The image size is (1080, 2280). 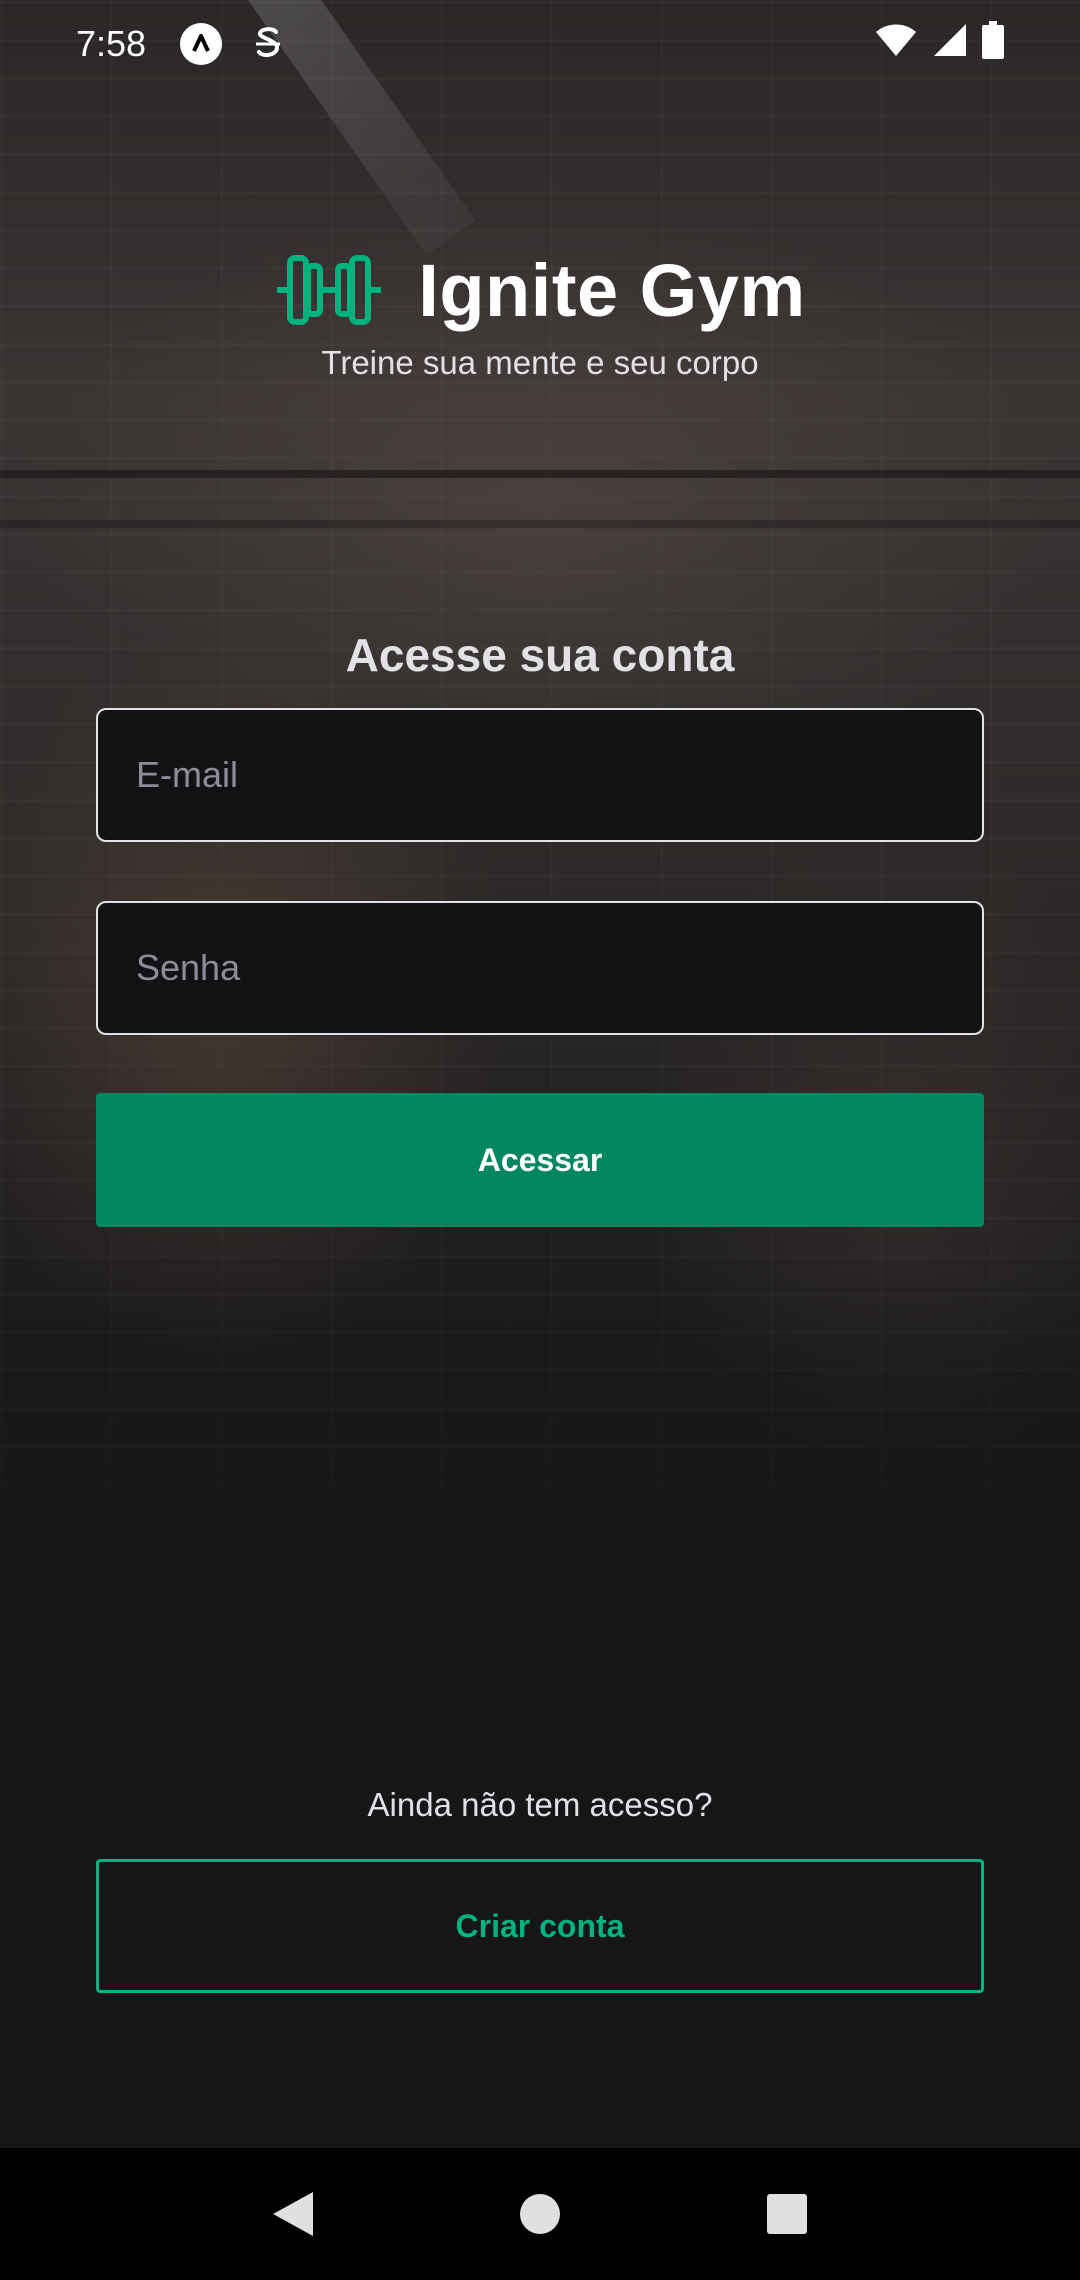 What do you see at coordinates (950, 44) in the screenshot?
I see `signal-icon` at bounding box center [950, 44].